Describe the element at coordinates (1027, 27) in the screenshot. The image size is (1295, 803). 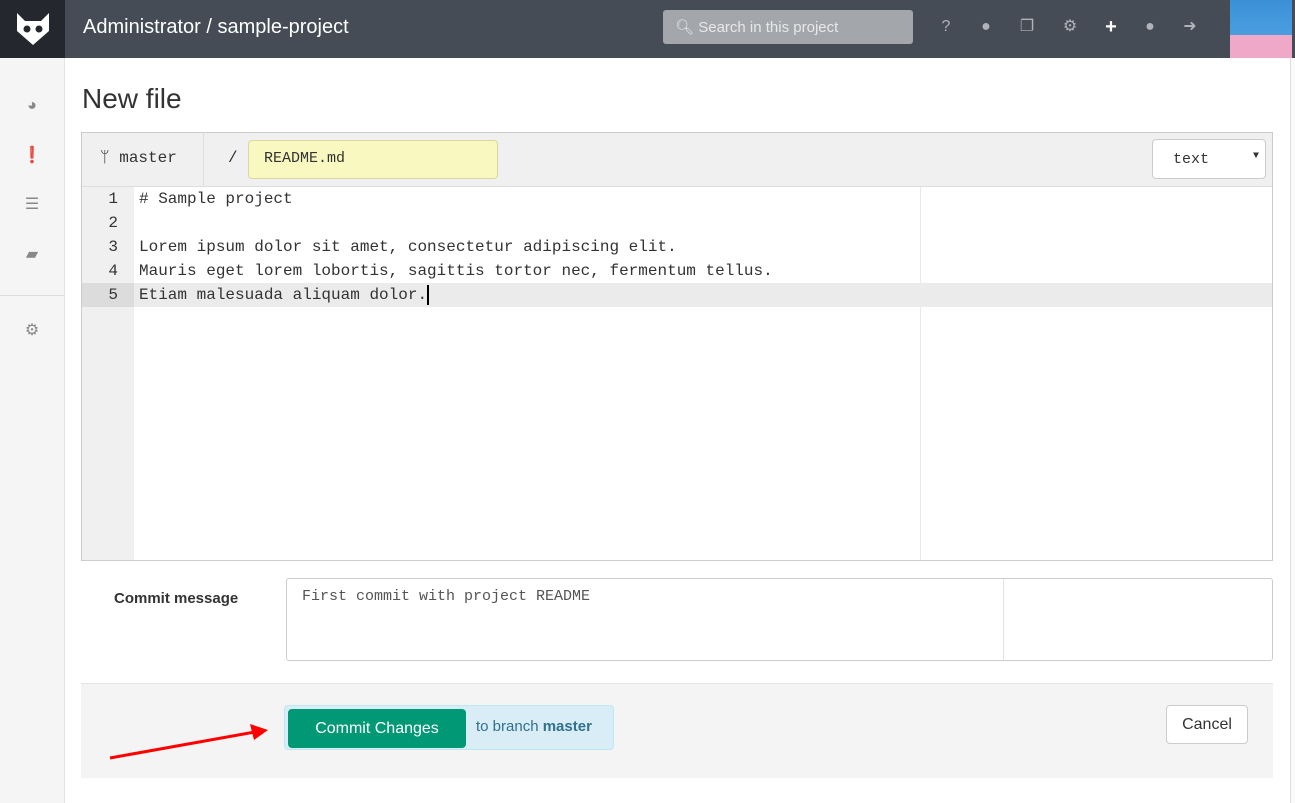
I see `snippets-icon: ❐` at that location.